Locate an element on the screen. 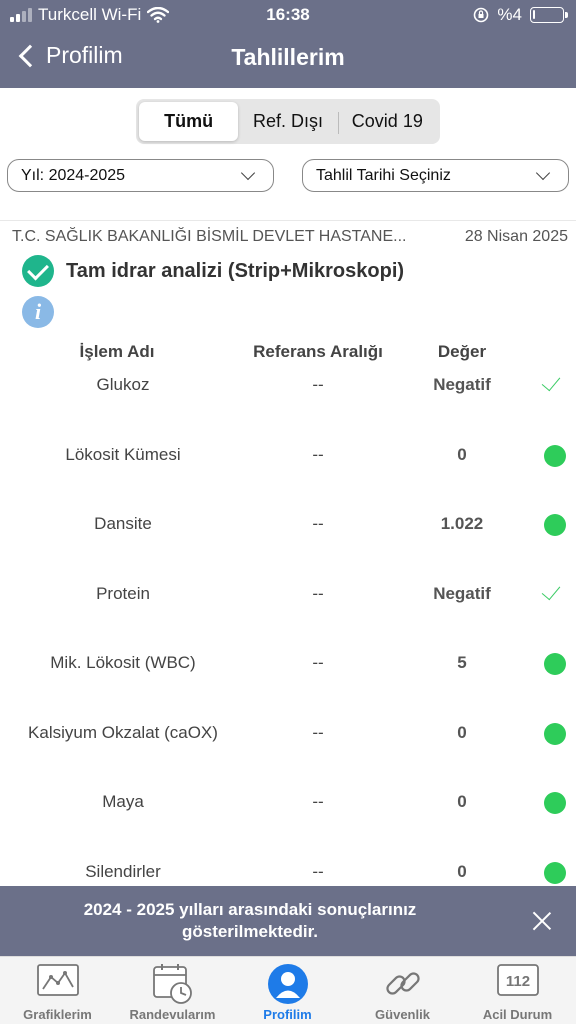 The height and width of the screenshot is (1024, 576). test-title-row: Tam idrar analizi (Strip+Mikroskopi) is located at coordinates (213, 271).